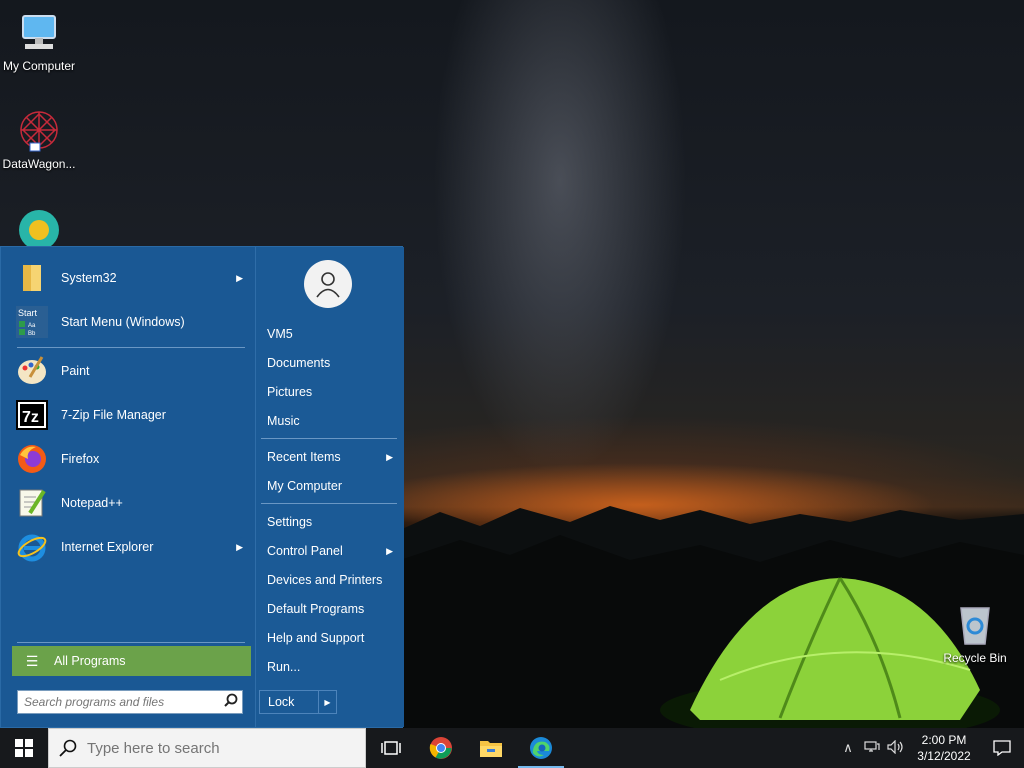 The width and height of the screenshot is (1024, 768). I want to click on chrome-icon, so click(440, 748).